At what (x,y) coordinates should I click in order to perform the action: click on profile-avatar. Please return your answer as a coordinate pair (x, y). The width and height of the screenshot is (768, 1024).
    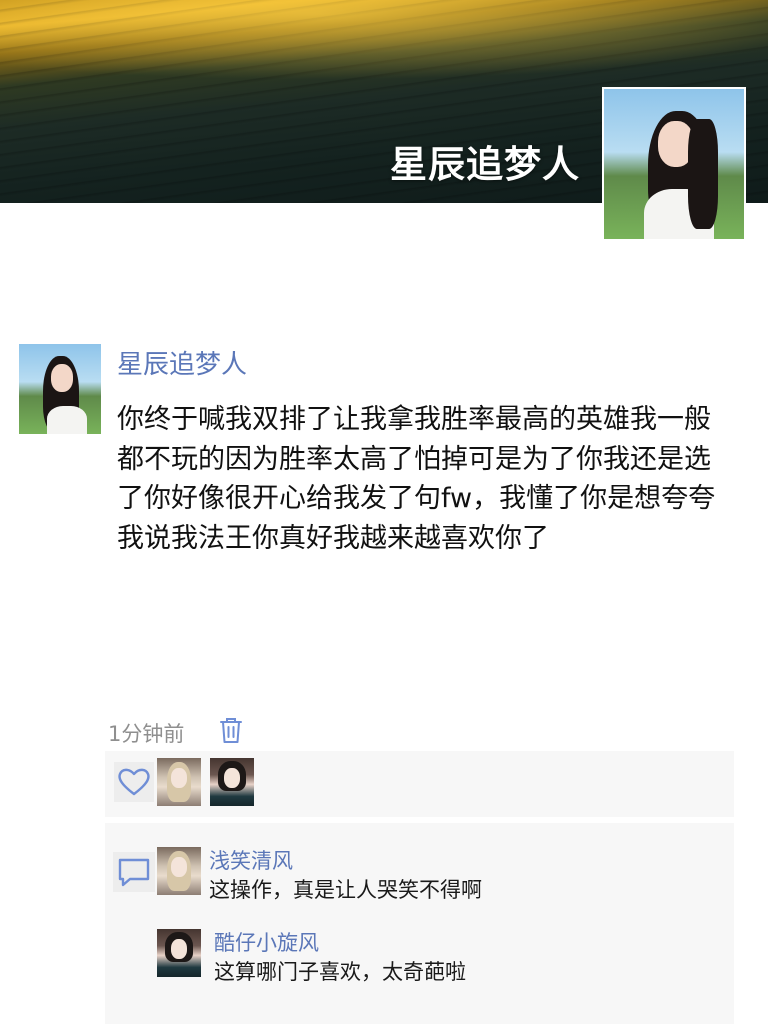
    Looking at the image, I should click on (674, 164).